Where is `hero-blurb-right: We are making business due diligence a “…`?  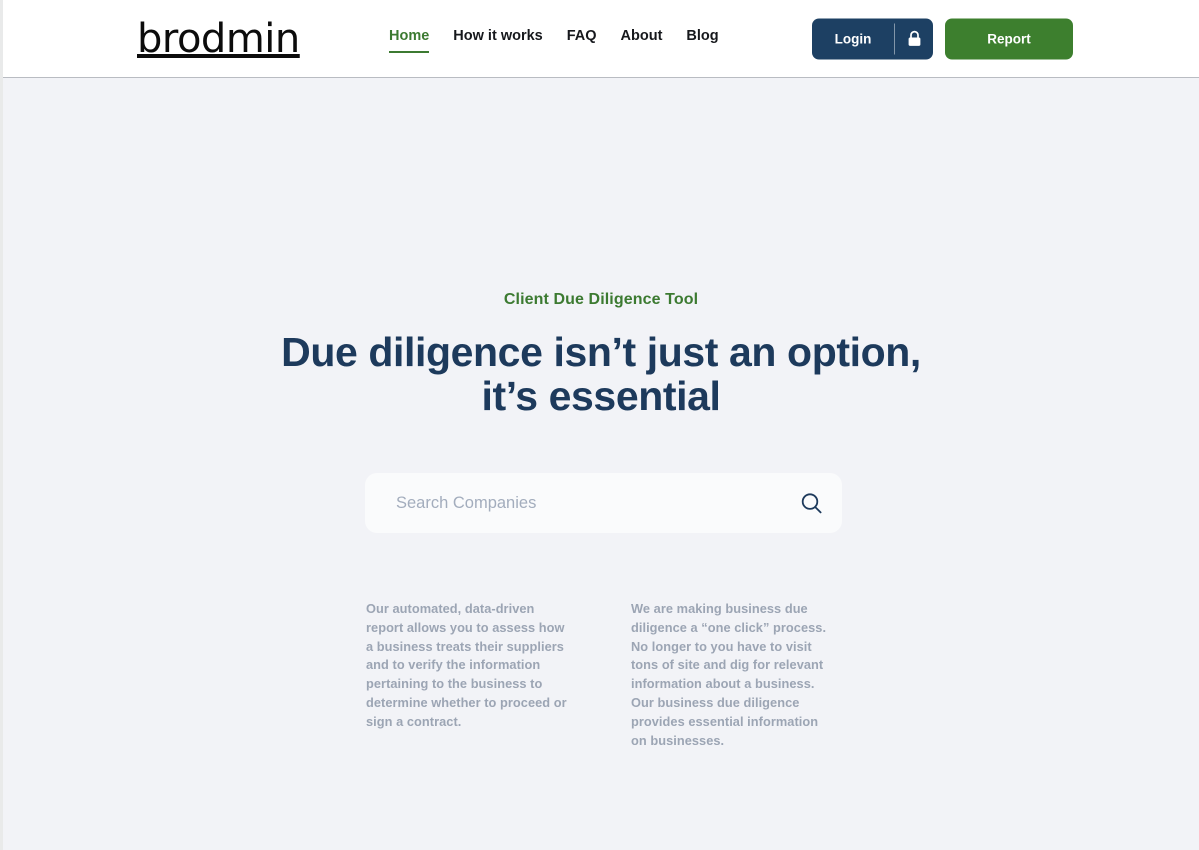
hero-blurb-right: We are making business due diligence a “… is located at coordinates (729, 674).